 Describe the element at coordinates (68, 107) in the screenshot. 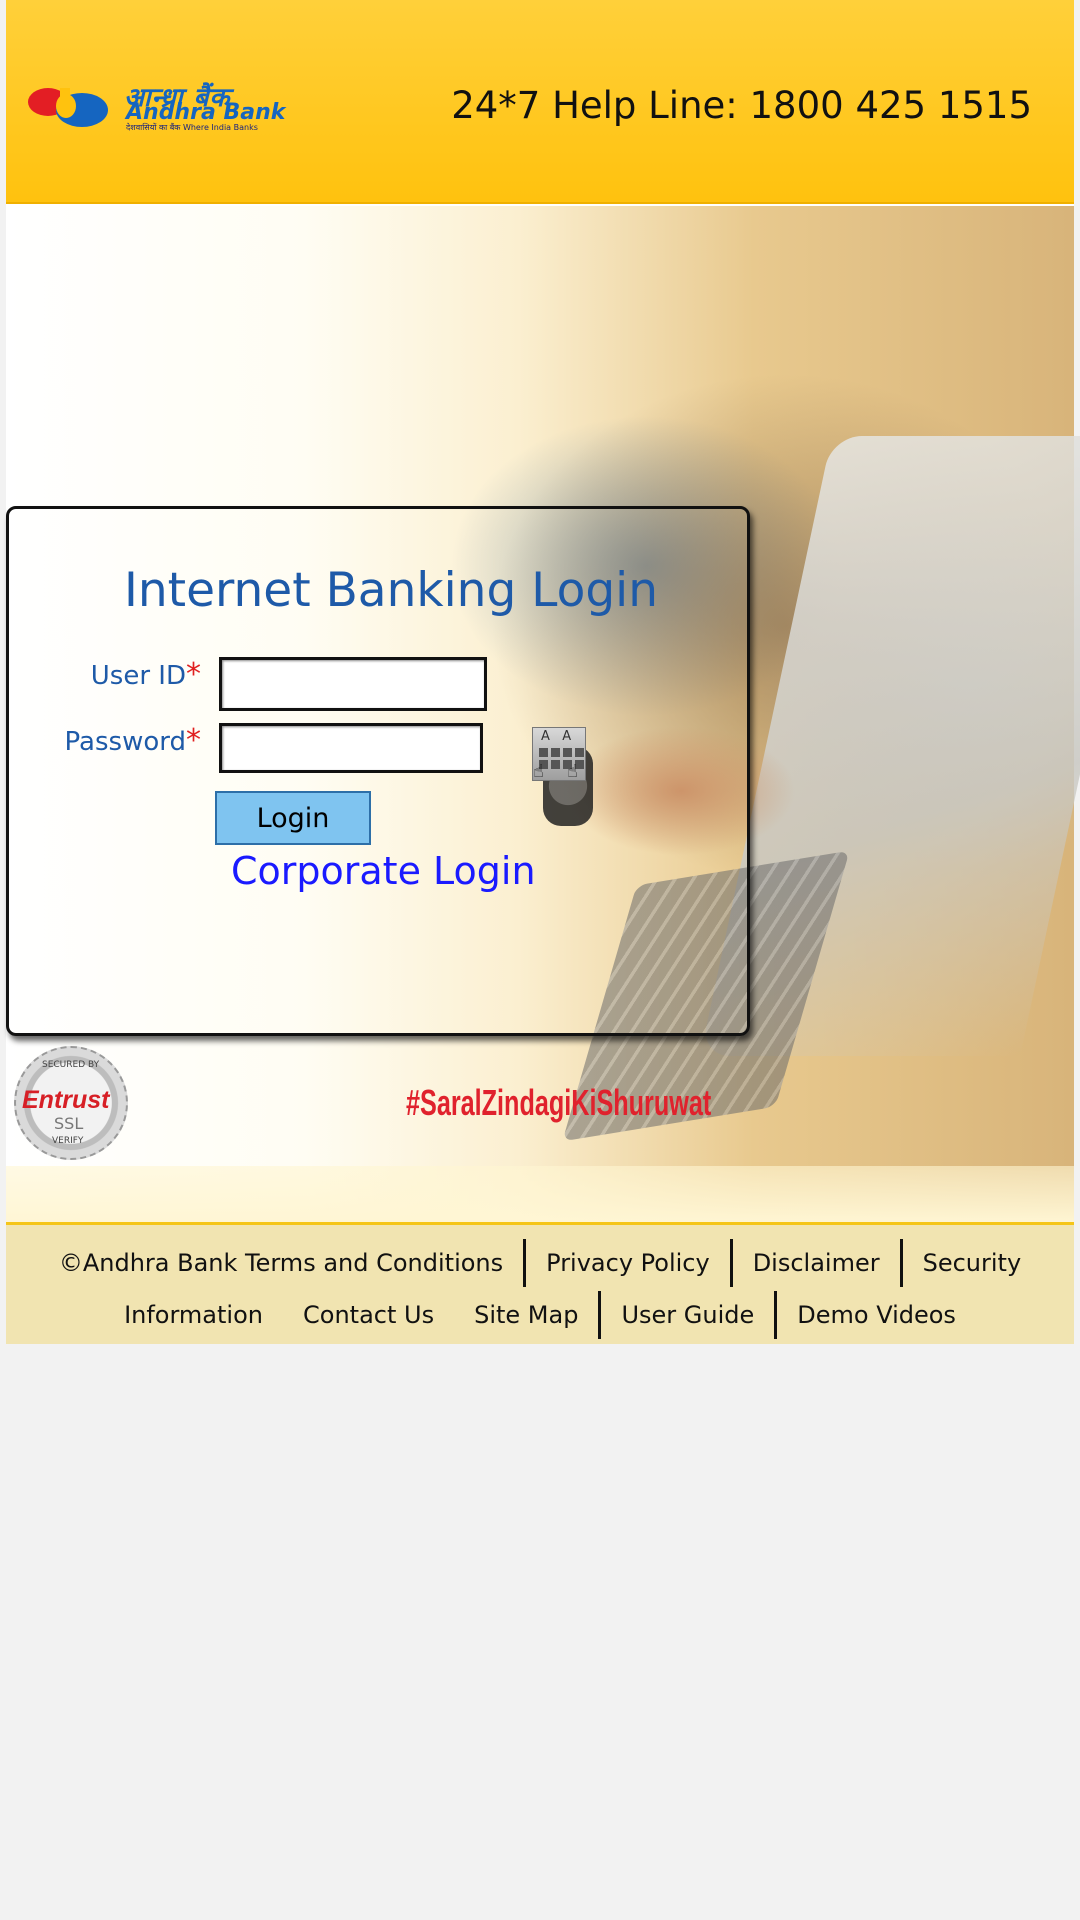

I see `andhra-bank-logo-mark-icon` at that location.